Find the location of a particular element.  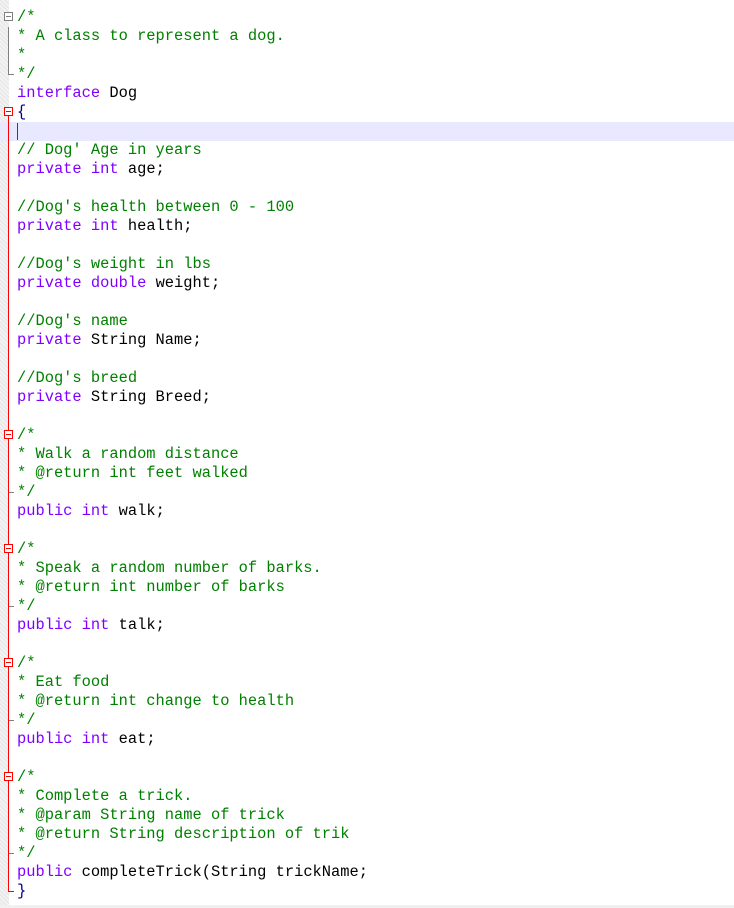

comment-token: * Complete a trick. is located at coordinates (105, 796).